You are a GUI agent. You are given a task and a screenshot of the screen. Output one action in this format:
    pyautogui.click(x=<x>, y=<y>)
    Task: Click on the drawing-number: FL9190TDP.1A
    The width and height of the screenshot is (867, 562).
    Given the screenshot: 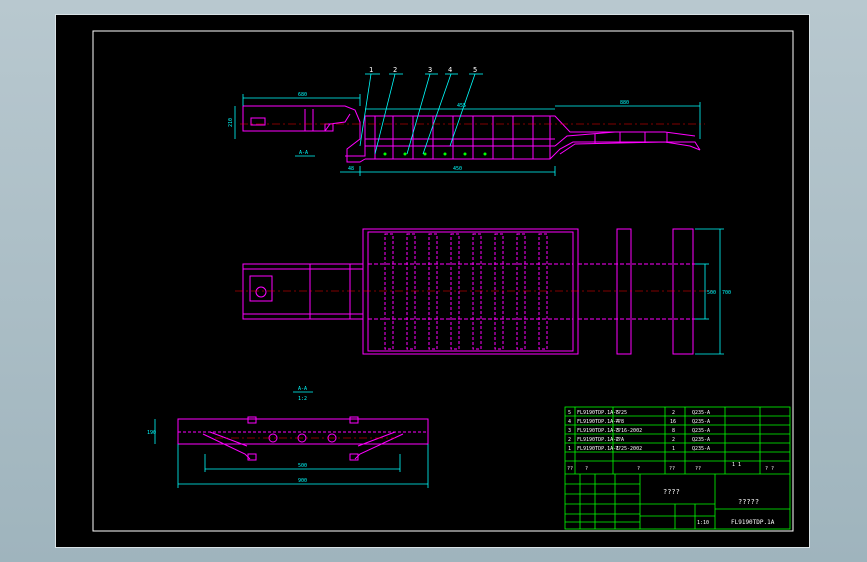 What is the action you would take?
    pyautogui.click(x=753, y=522)
    